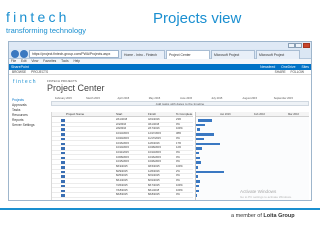  What do you see at coordinates (154, 124) in the screenshot?
I see `finish-cell: 3/11/2016` at bounding box center [154, 124].